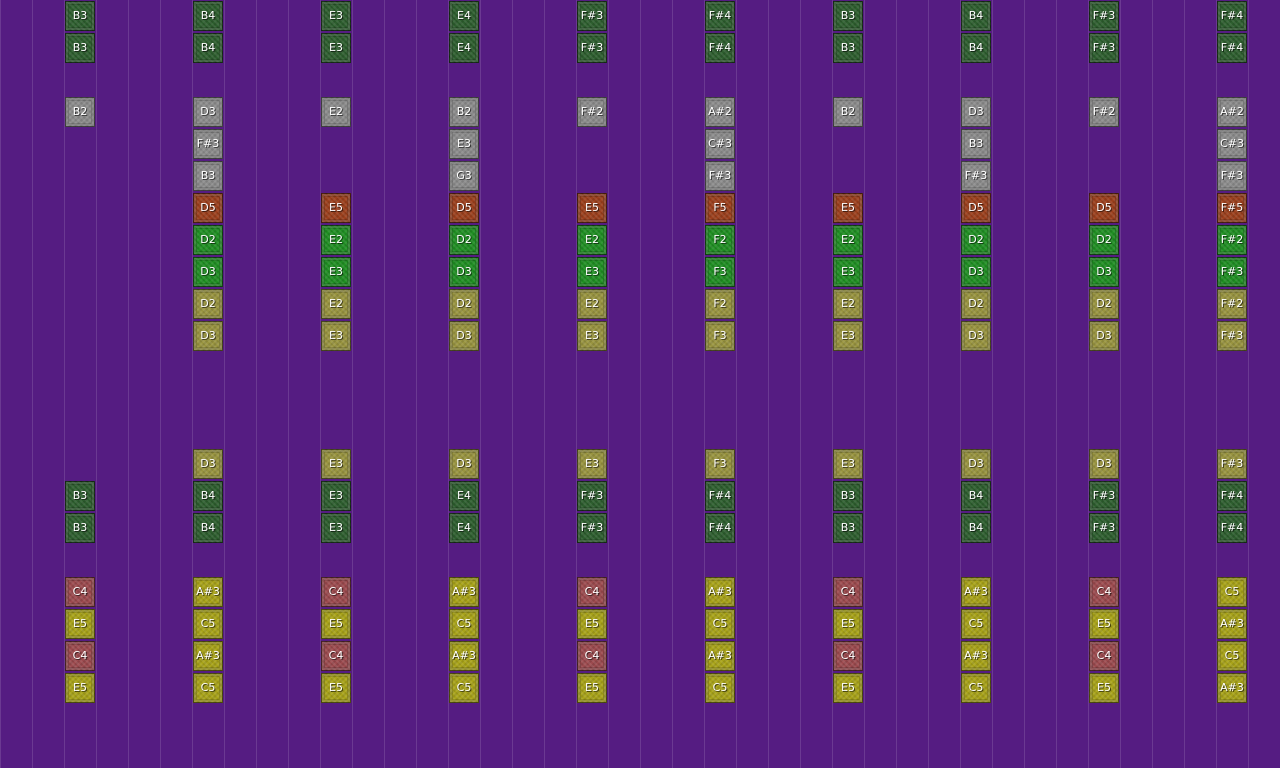  I want to click on note-block: E2, so click(592, 240).